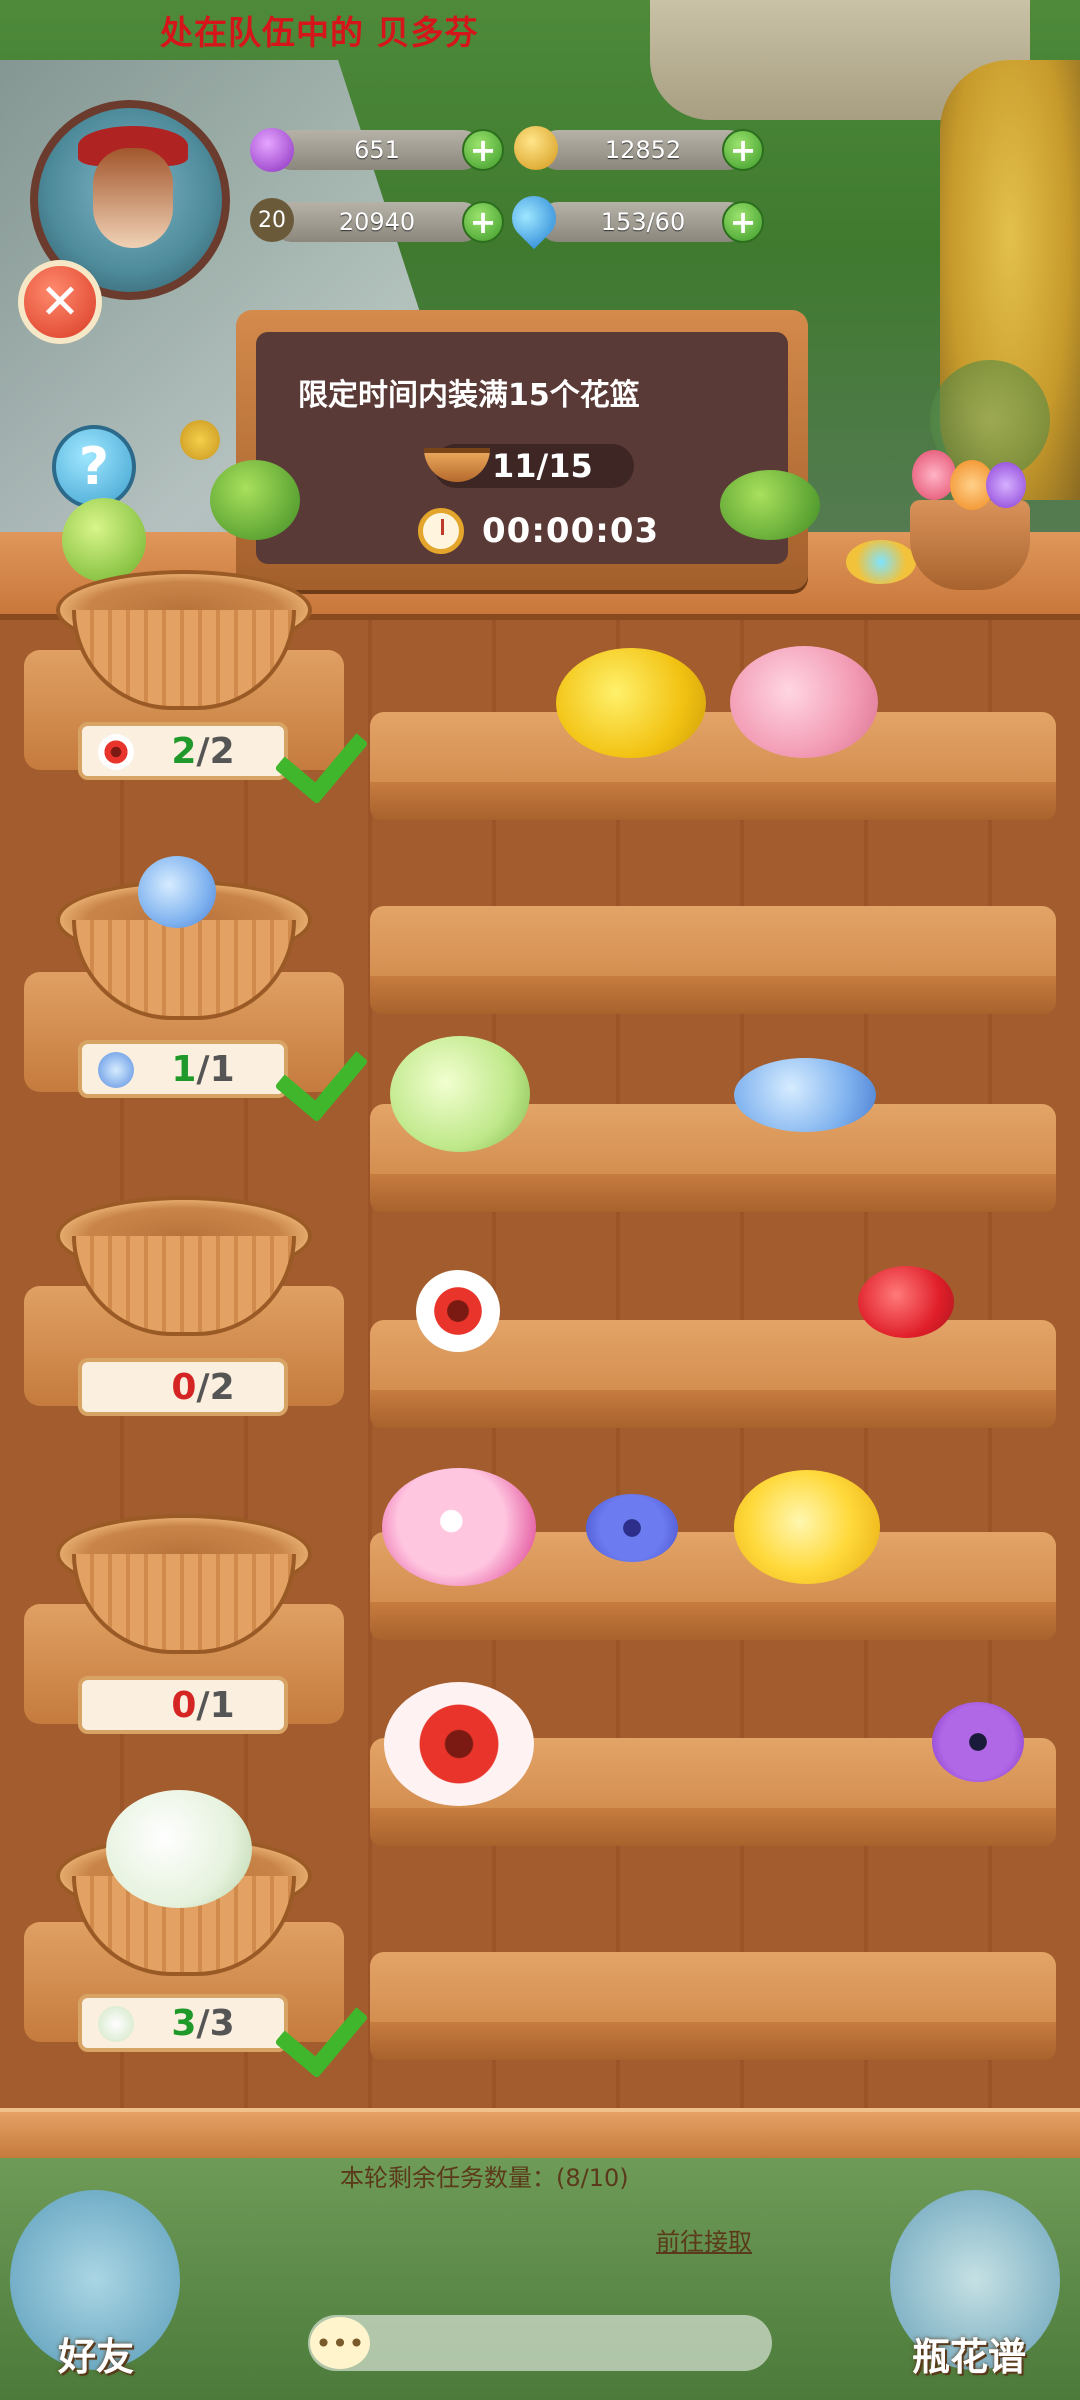 This screenshot has width=1080, height=2400. What do you see at coordinates (483, 150) in the screenshot?
I see `add-gems-button: +` at bounding box center [483, 150].